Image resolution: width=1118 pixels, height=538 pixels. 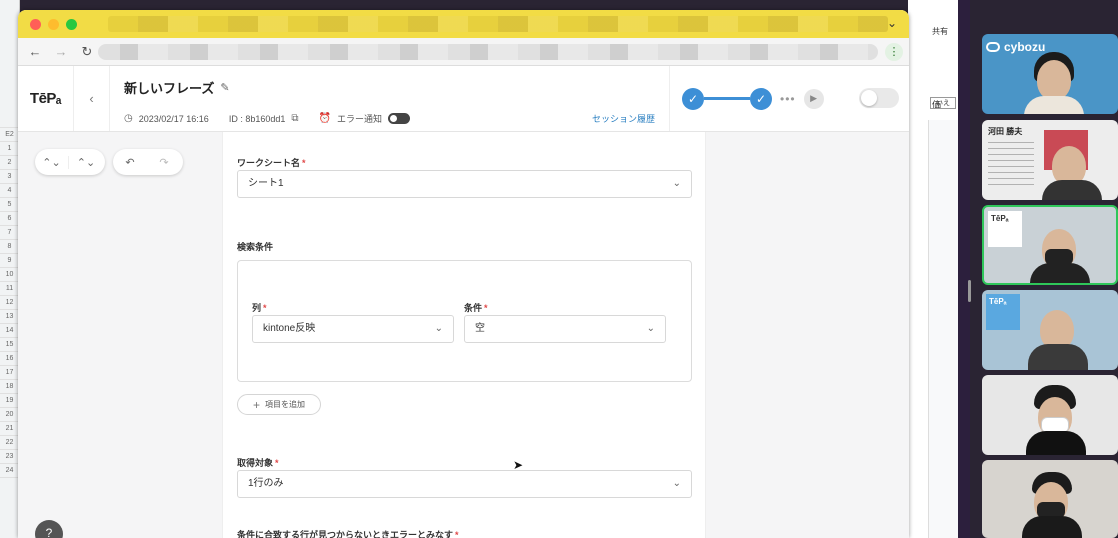 What do you see at coordinates (9, 149) in the screenshot?
I see `sheet-row: 1` at bounding box center [9, 149].